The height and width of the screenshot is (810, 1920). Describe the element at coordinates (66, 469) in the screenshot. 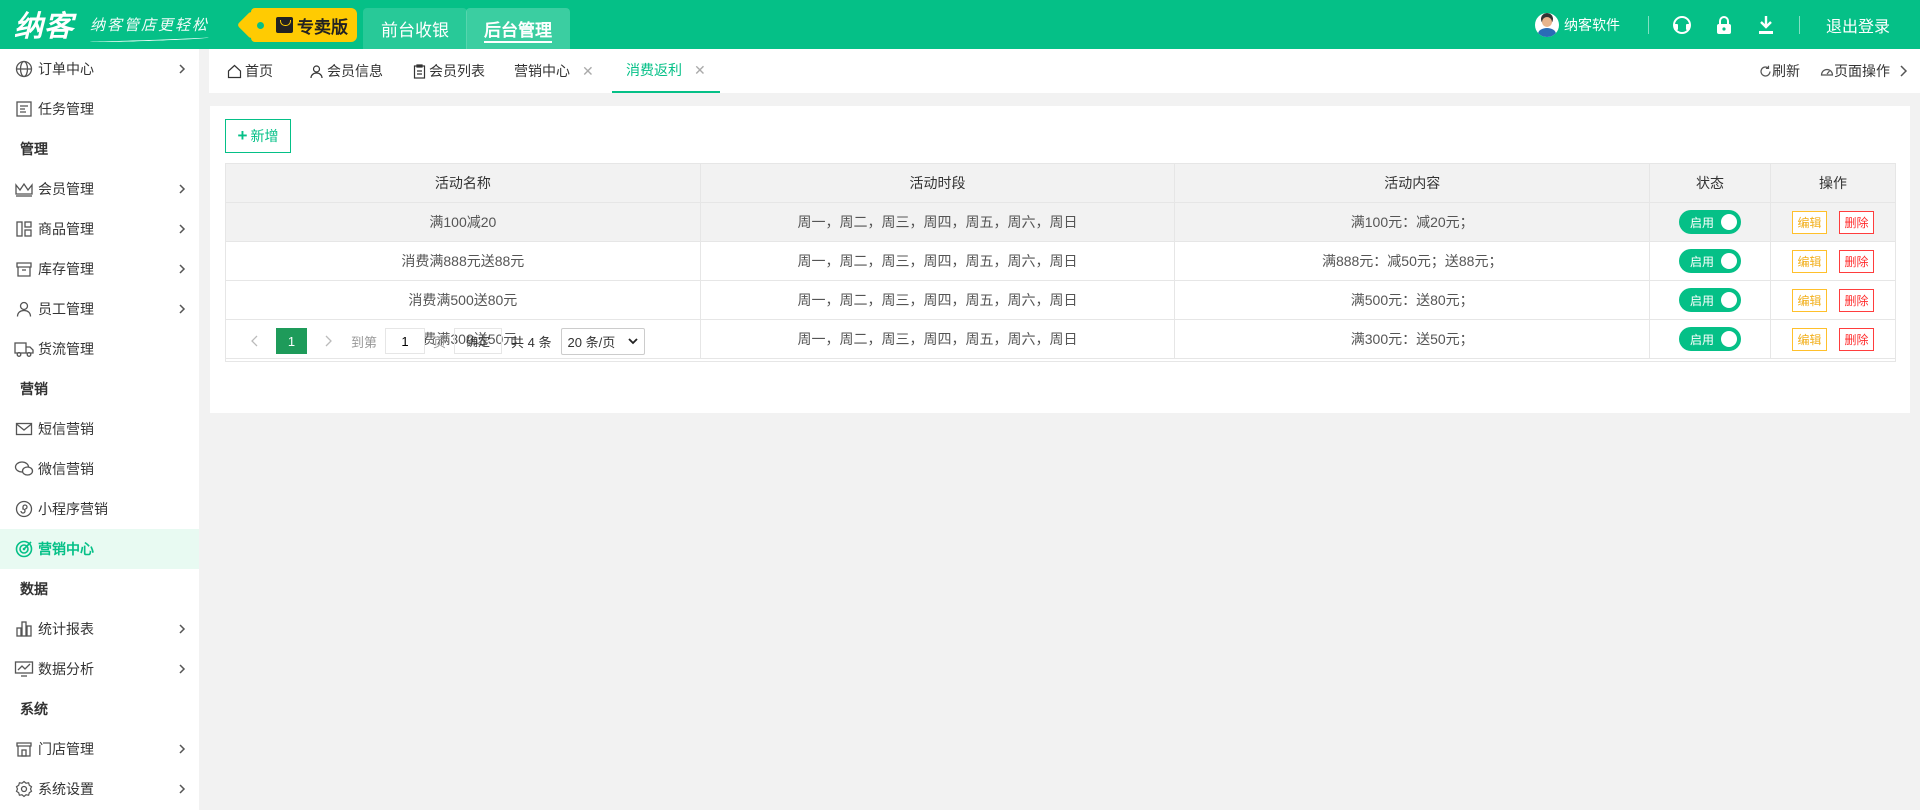

I see `sidebar-item-label: 微信营销` at that location.